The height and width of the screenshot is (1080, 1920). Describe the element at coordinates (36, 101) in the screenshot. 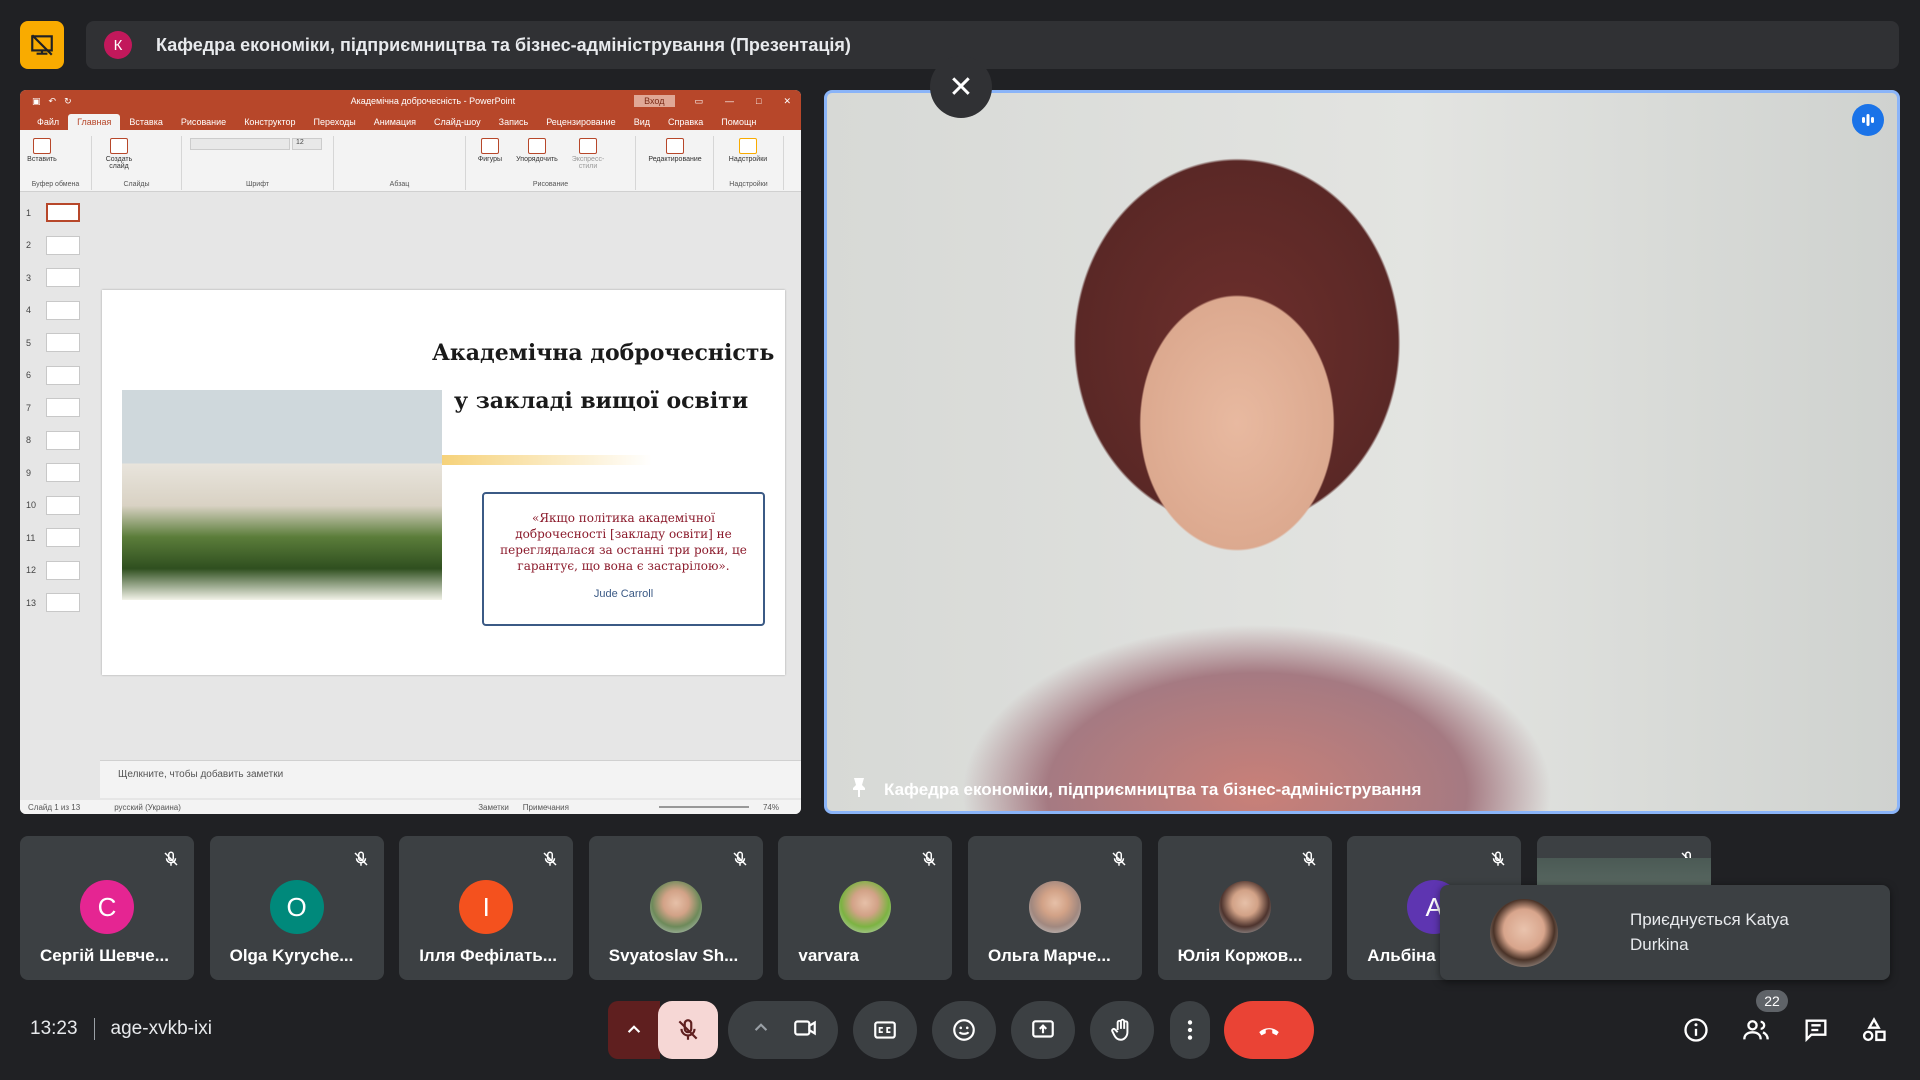

I see `save-icon: ▣` at that location.